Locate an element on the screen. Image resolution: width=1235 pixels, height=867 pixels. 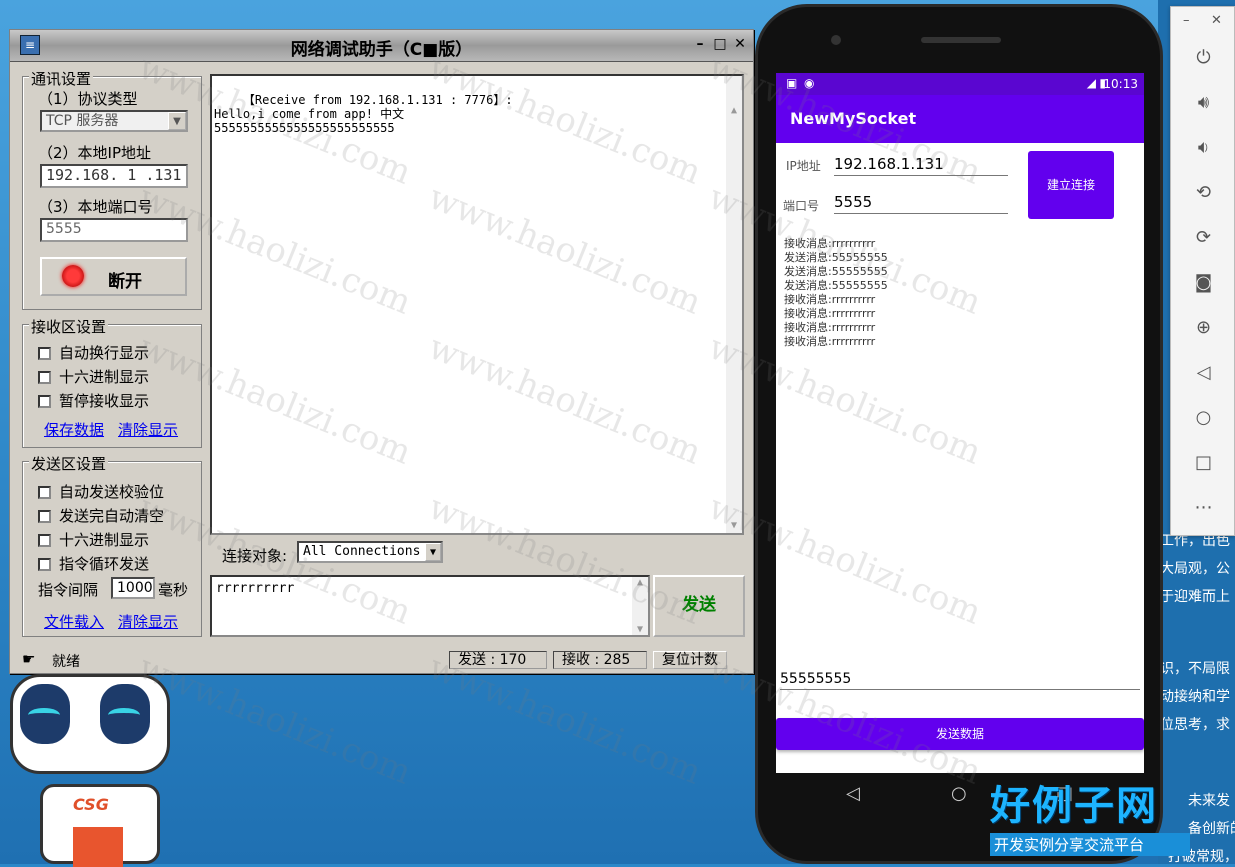
target-select: All Connections ▼ is located at coordinates (370, 552).